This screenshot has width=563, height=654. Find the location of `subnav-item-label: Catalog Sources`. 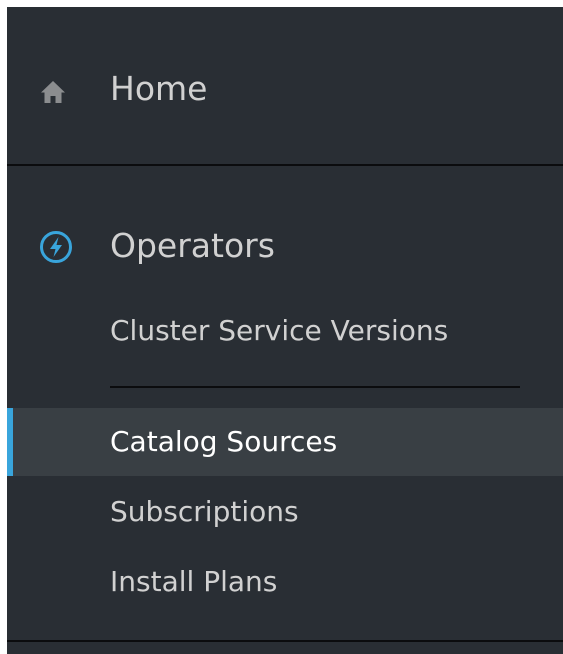

subnav-item-label: Catalog Sources is located at coordinates (224, 441).